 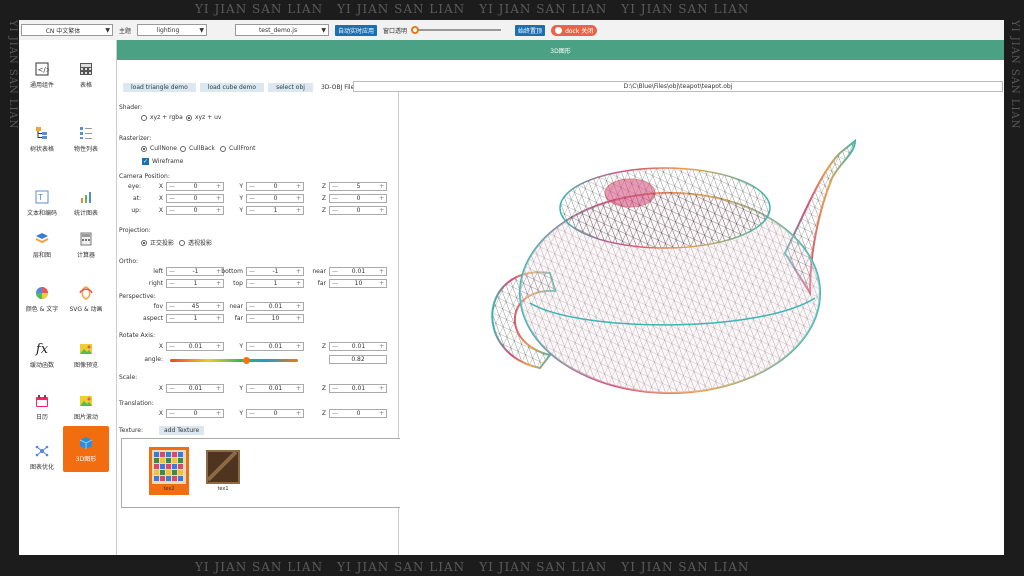 I want to click on camera-eye-x: —0 +, so click(x=195, y=186).